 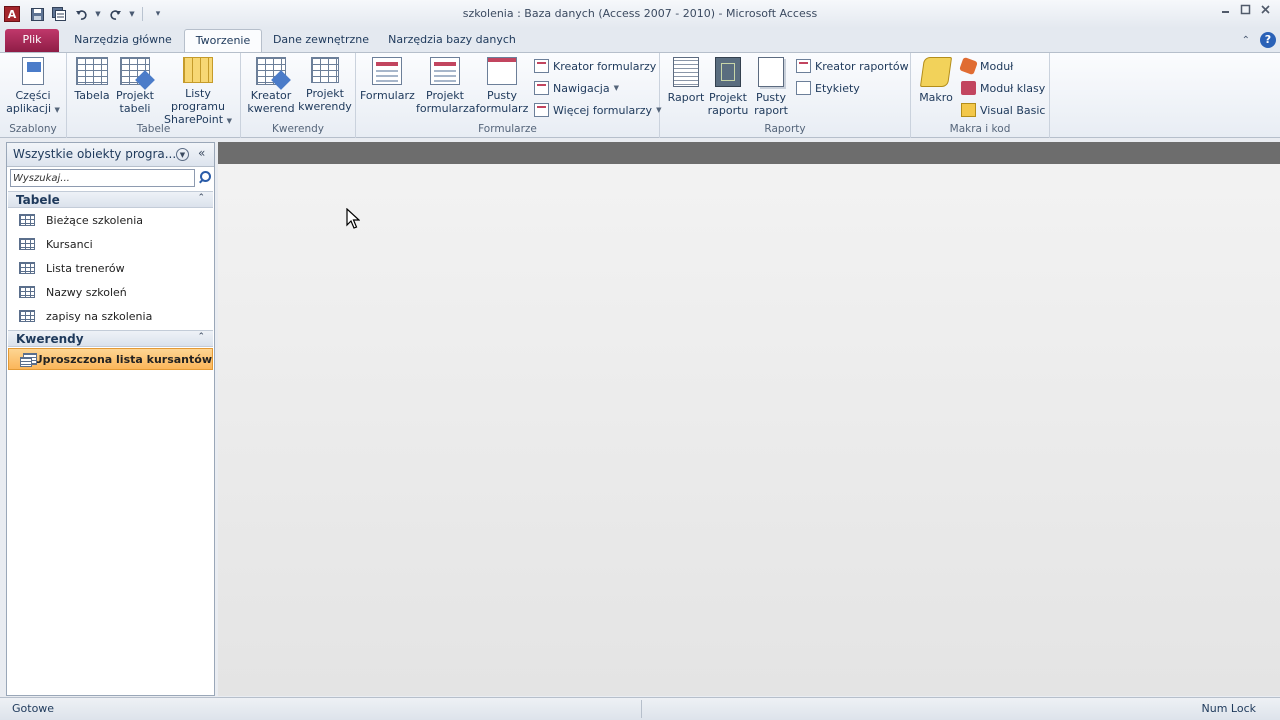 I want to click on nav-item-table: Bieżące szkolenia, so click(x=110, y=220).